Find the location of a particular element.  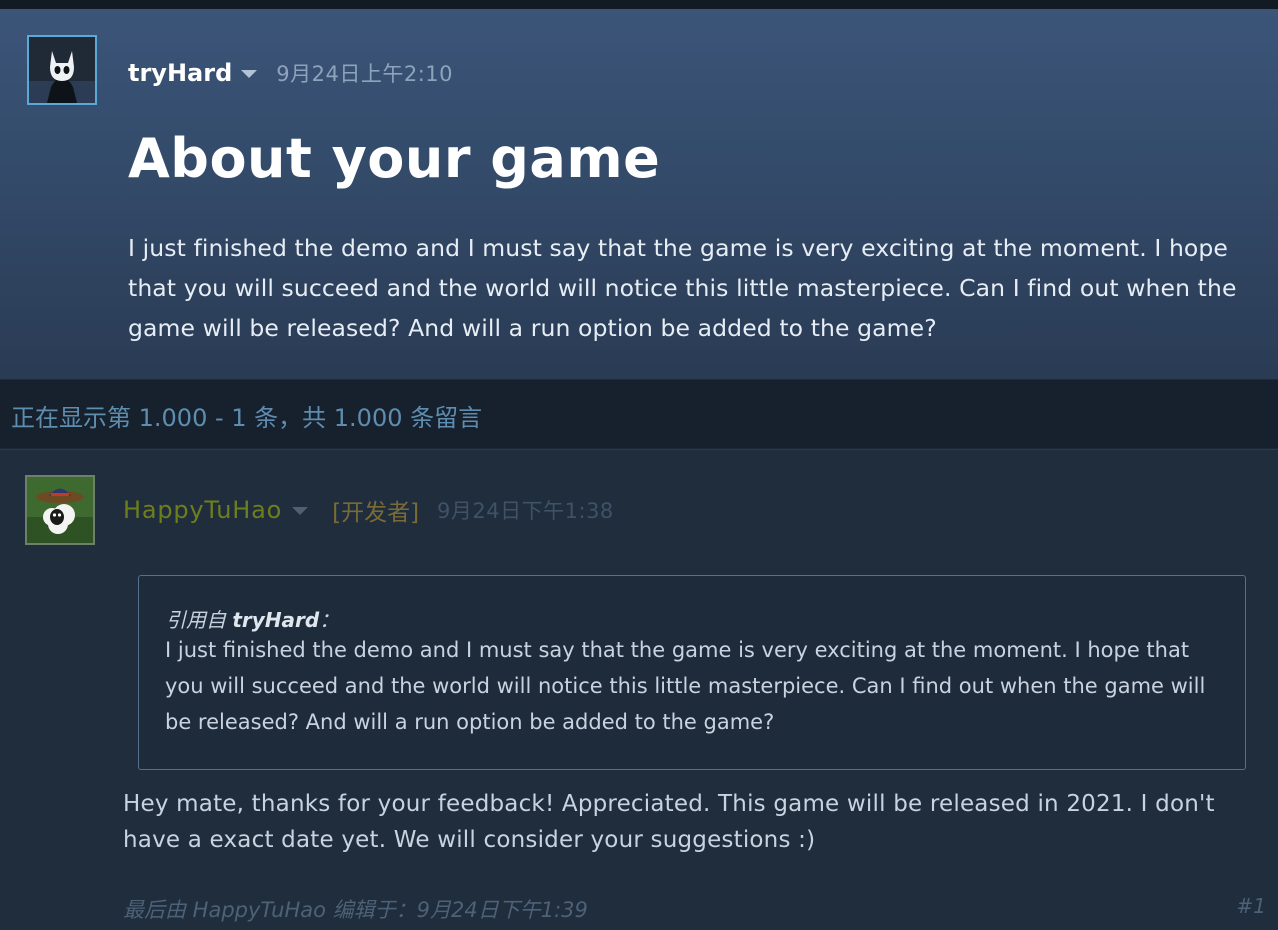

reply-author-line: HappyTuHao [开发者] 9月24日下午1:38 is located at coordinates (368, 510).